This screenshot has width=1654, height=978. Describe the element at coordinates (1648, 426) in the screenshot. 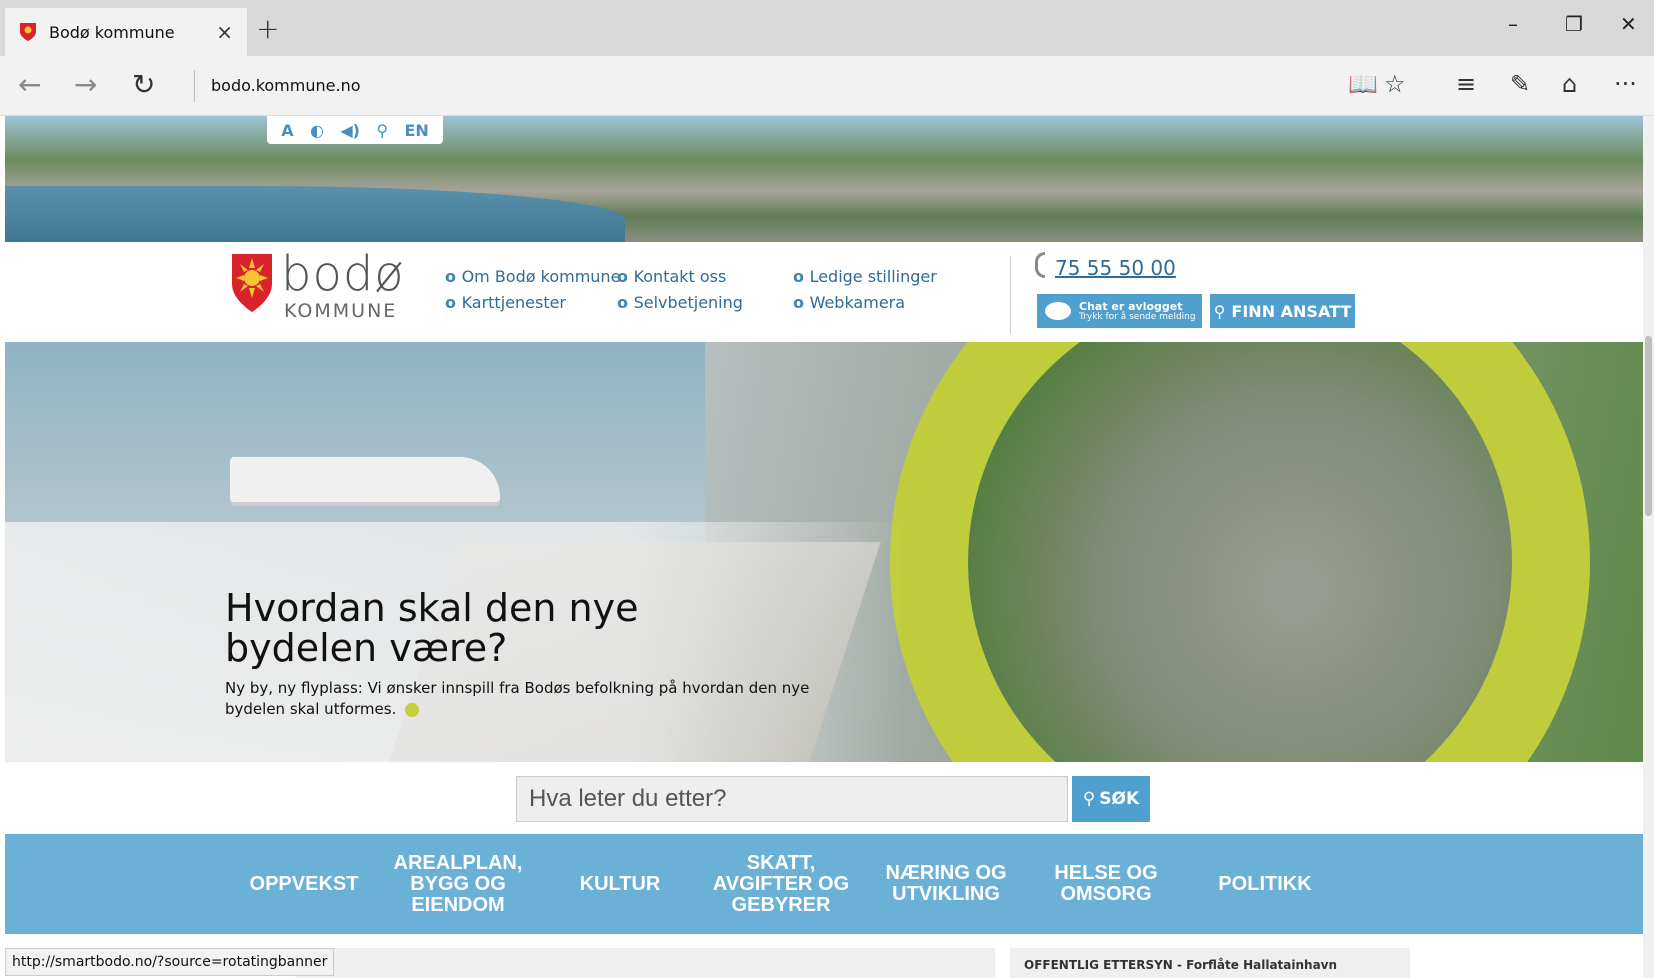

I see `scrollbar-thumb` at that location.